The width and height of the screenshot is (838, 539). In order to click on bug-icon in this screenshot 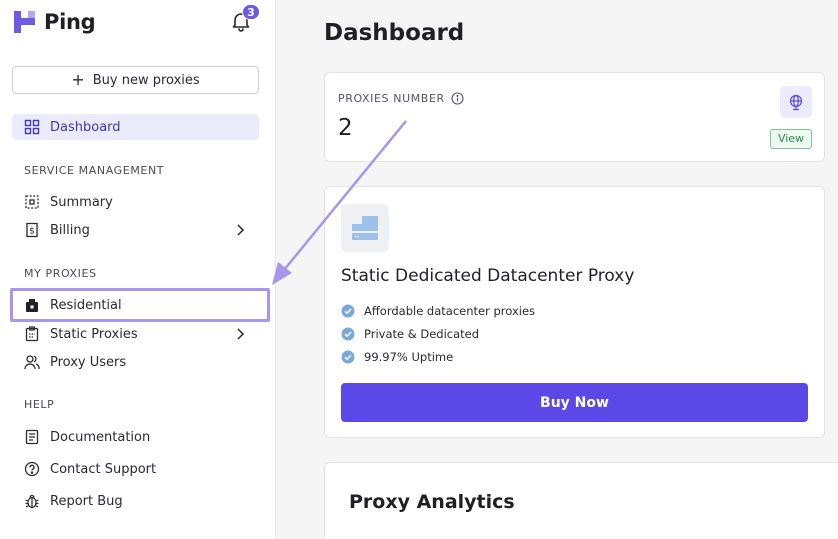, I will do `click(32, 501)`.